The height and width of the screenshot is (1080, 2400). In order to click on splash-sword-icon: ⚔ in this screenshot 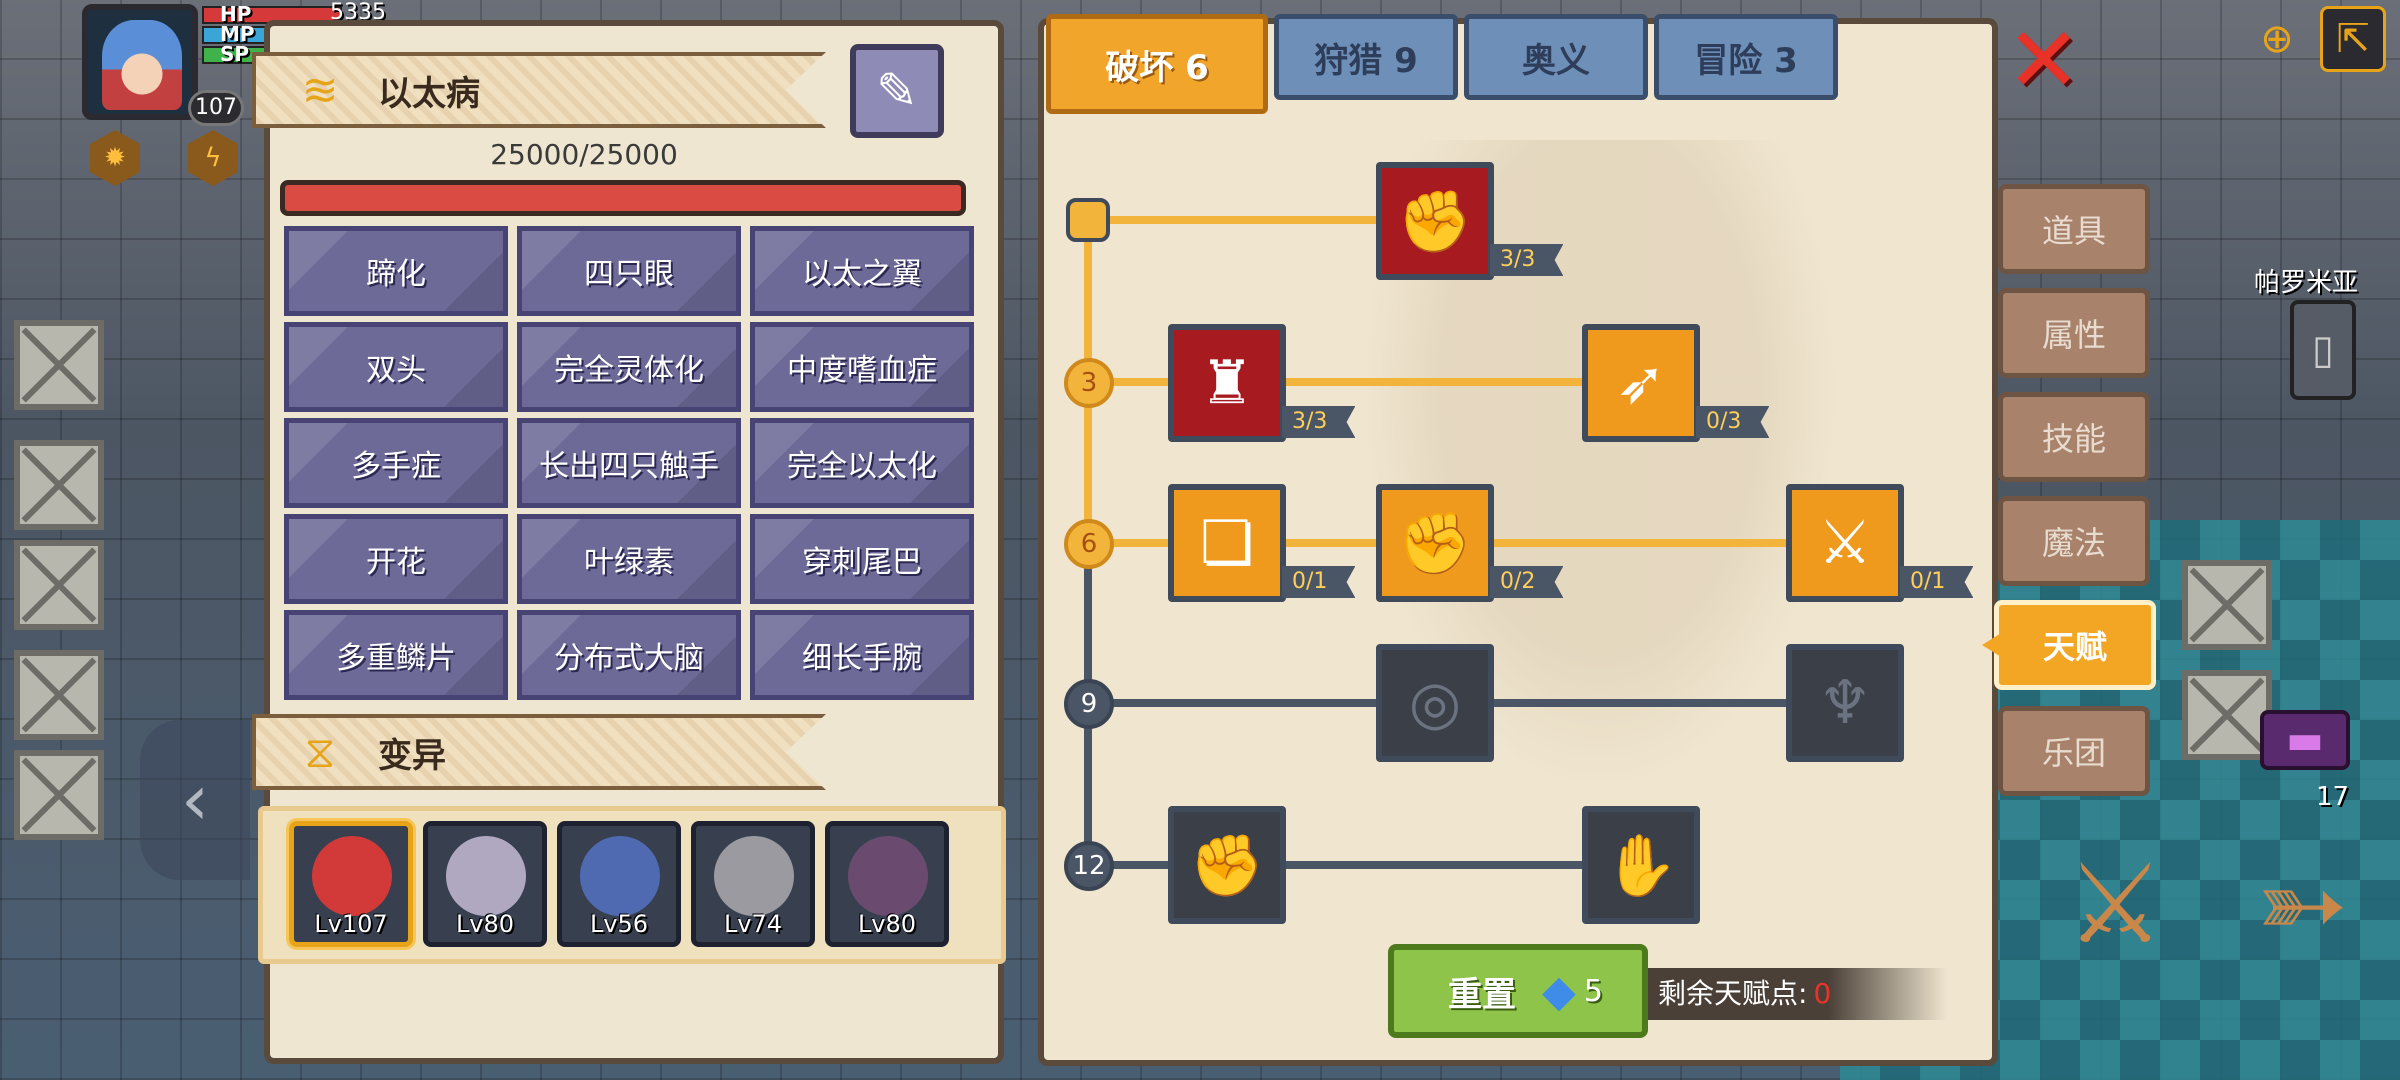, I will do `click(1845, 543)`.